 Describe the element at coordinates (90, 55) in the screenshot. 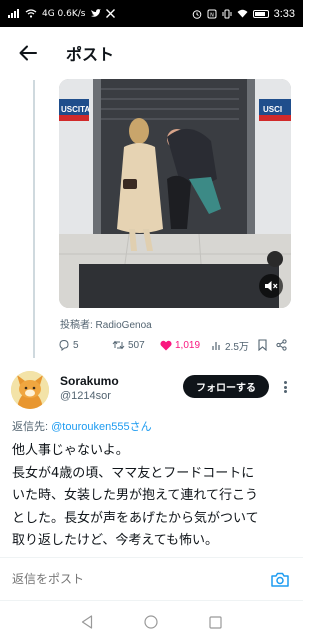

I see `page-title: ポスト` at that location.